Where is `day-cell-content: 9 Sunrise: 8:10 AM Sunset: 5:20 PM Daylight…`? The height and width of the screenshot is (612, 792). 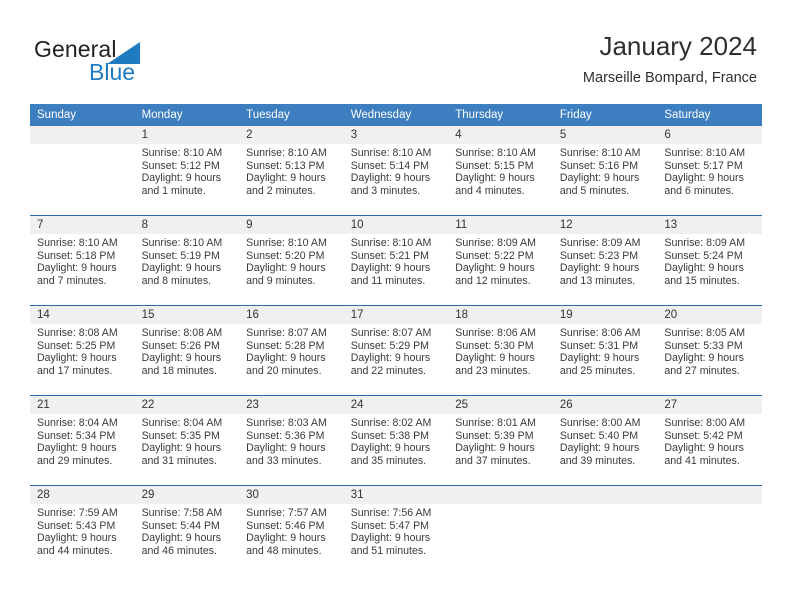 day-cell-content: 9 Sunrise: 8:10 AM Sunset: 5:20 PM Daylight… is located at coordinates (291, 260).